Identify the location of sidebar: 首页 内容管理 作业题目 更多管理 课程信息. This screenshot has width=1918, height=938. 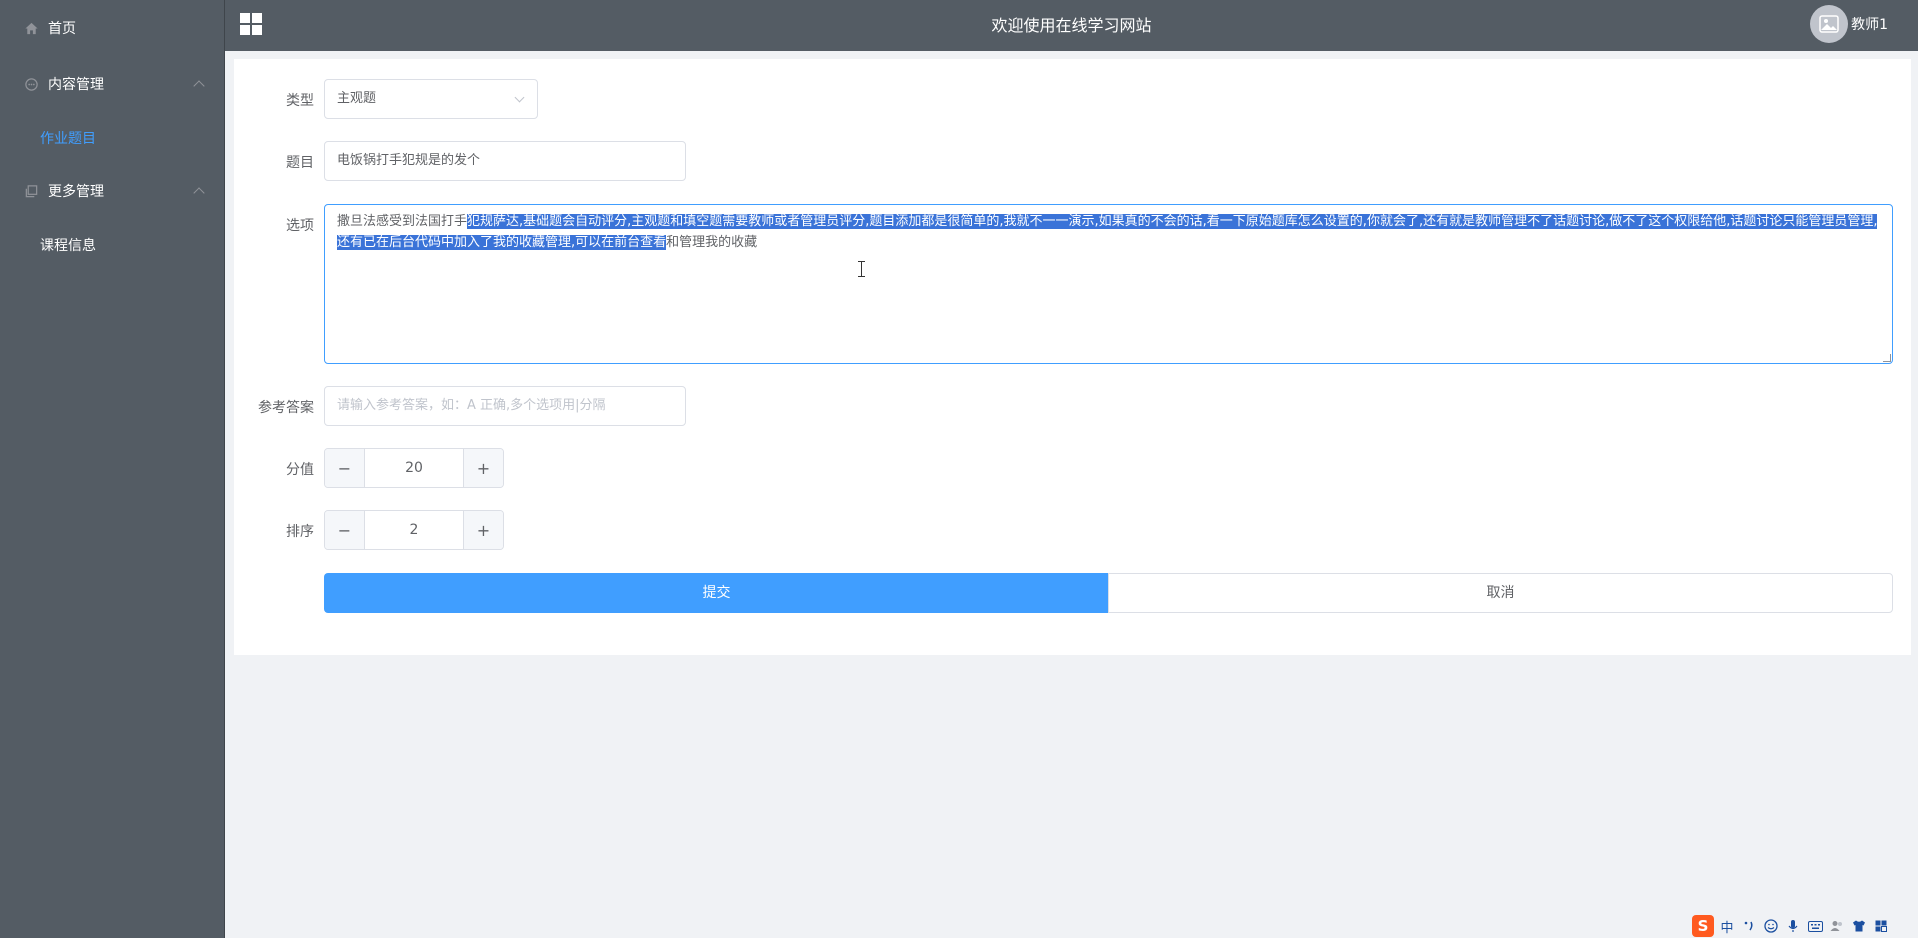
(112, 469).